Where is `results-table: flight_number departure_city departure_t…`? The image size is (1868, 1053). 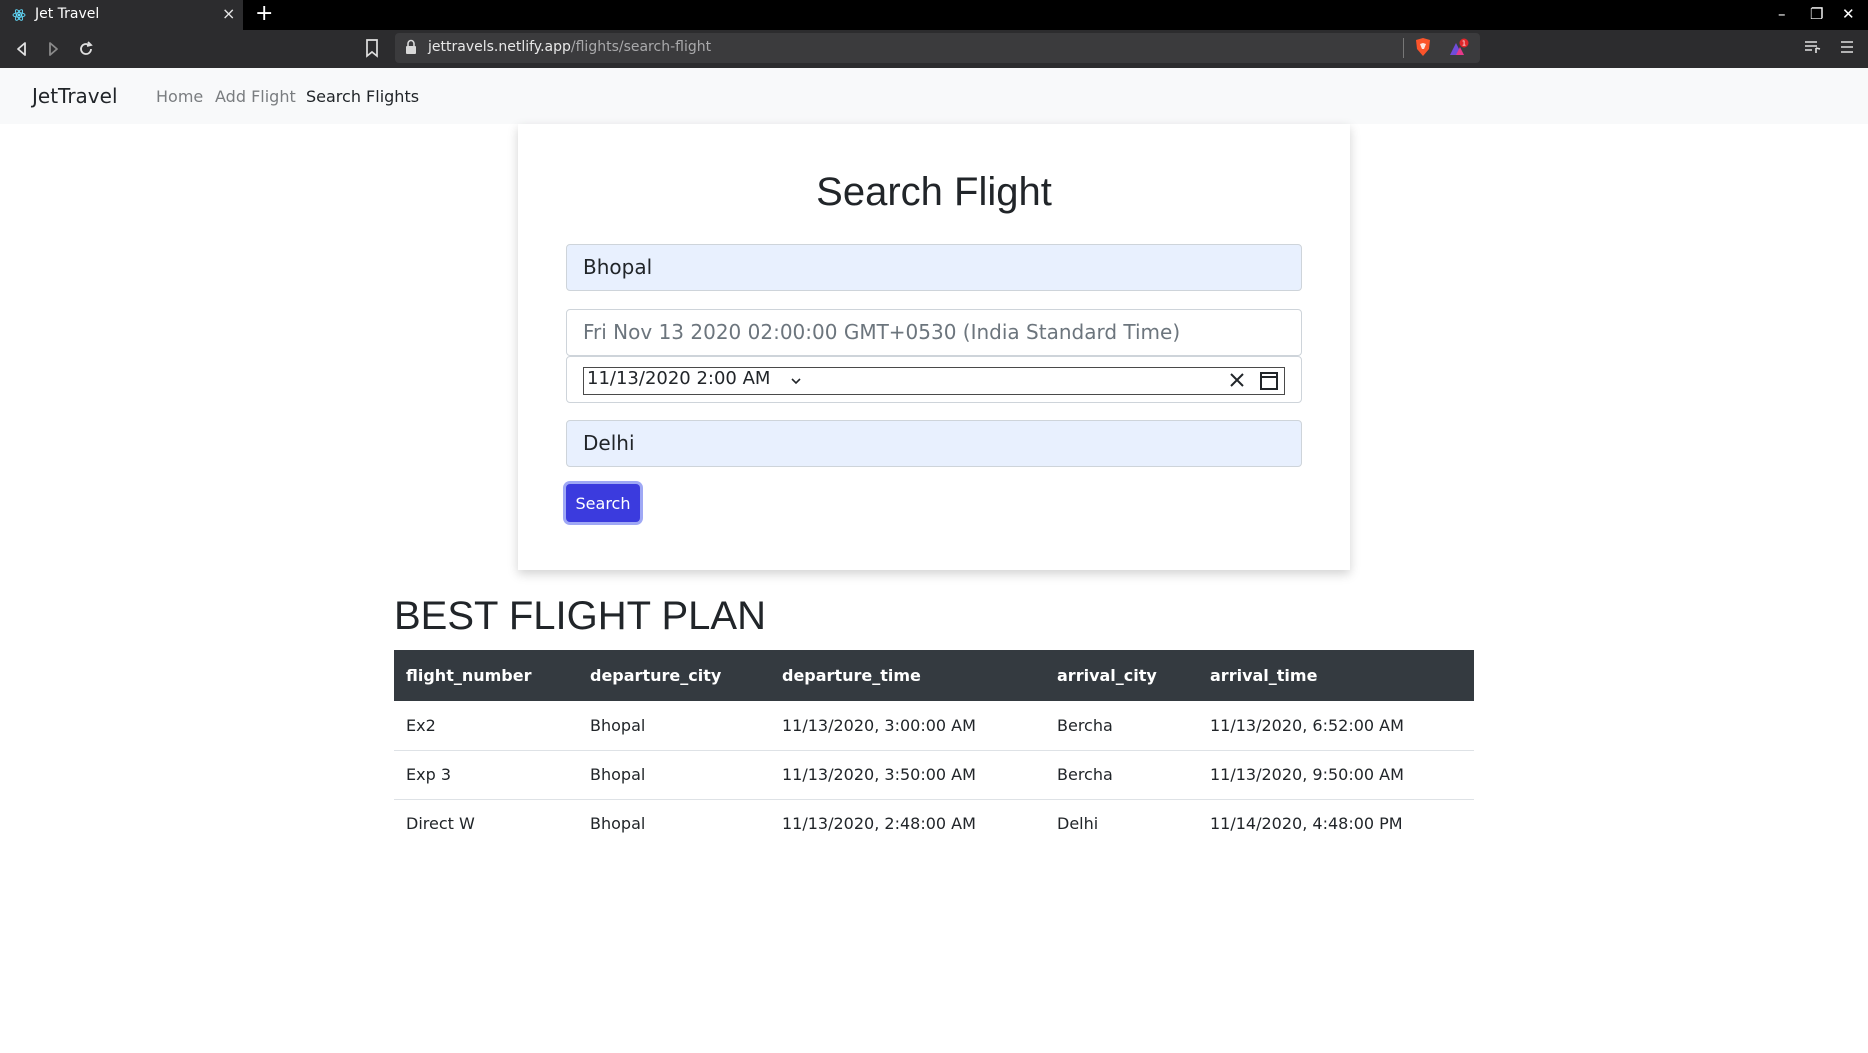 results-table: flight_number departure_city departure_t… is located at coordinates (934, 749).